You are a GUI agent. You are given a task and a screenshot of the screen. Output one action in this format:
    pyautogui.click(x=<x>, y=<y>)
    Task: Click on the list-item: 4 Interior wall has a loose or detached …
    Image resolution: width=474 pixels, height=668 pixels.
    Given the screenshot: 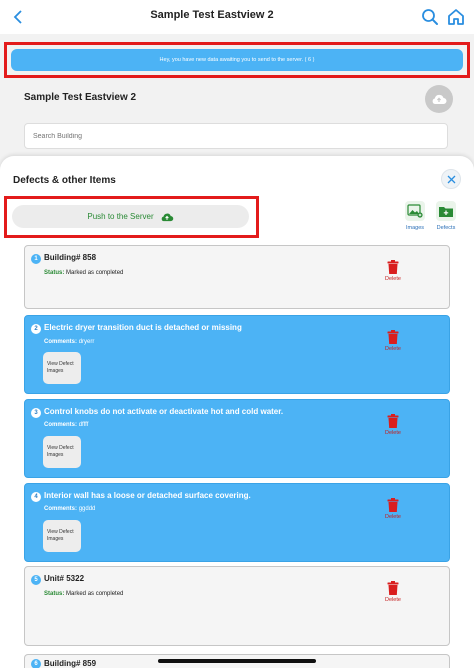 What is the action you would take?
    pyautogui.click(x=237, y=522)
    